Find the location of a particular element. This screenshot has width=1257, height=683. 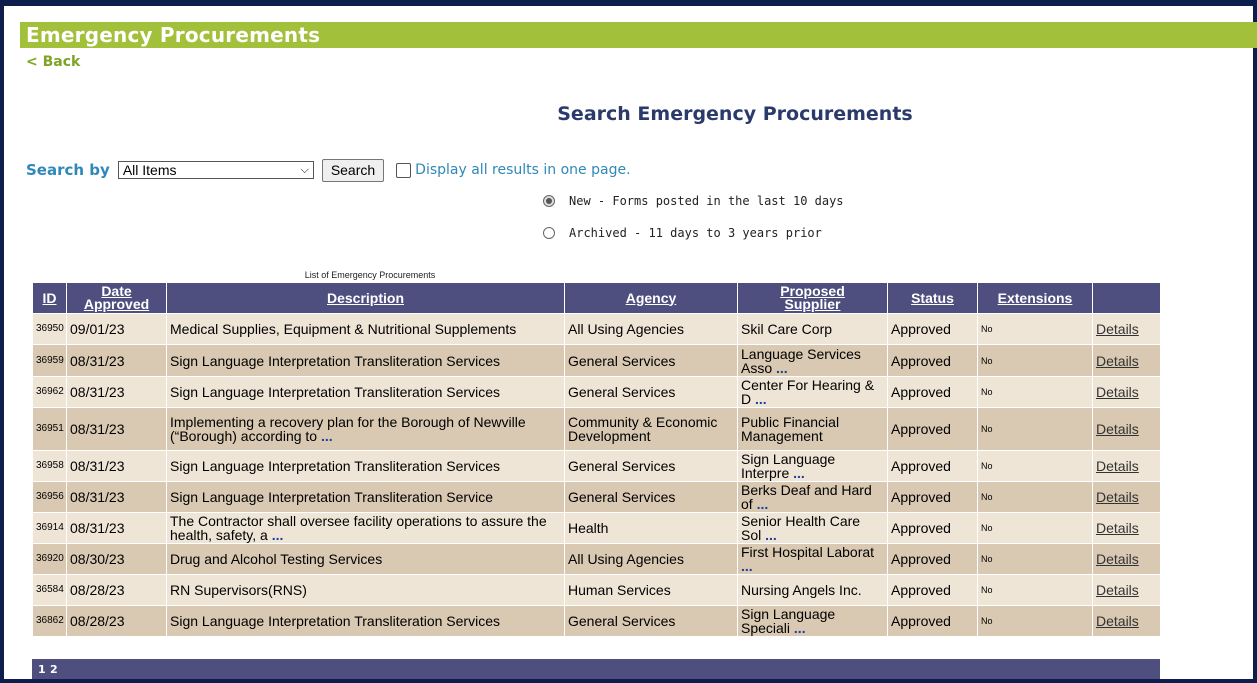

search-by-select-value: All Items is located at coordinates (149, 170).